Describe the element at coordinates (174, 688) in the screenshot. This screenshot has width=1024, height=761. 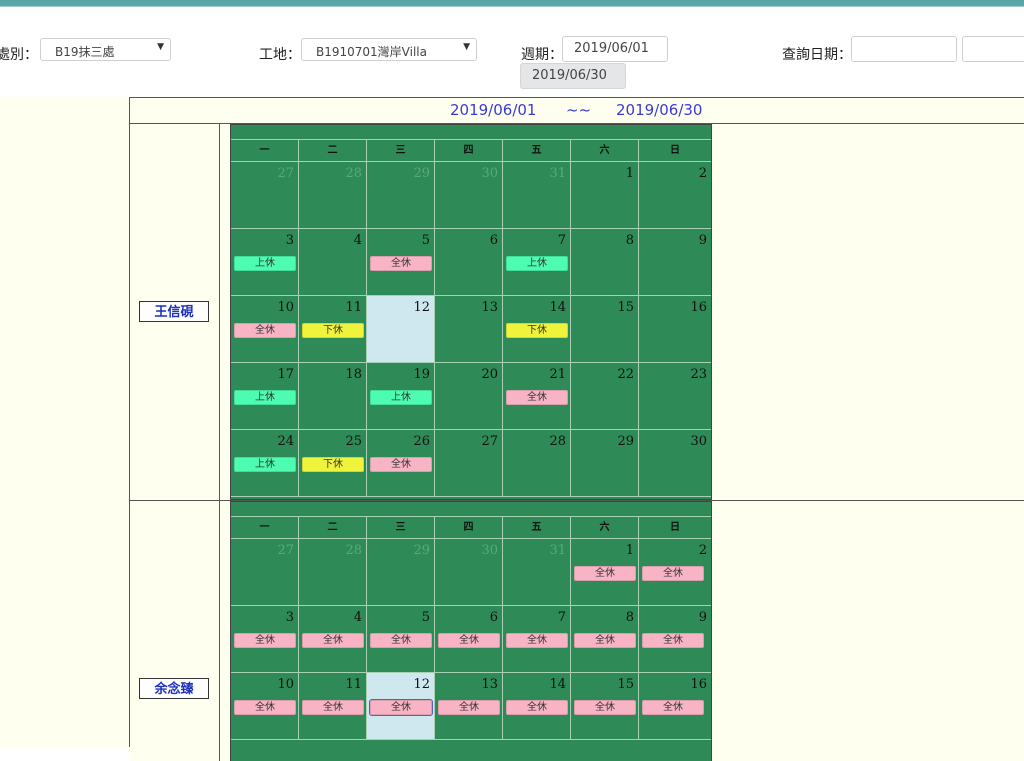
I see `employee-name: 余念臻` at that location.